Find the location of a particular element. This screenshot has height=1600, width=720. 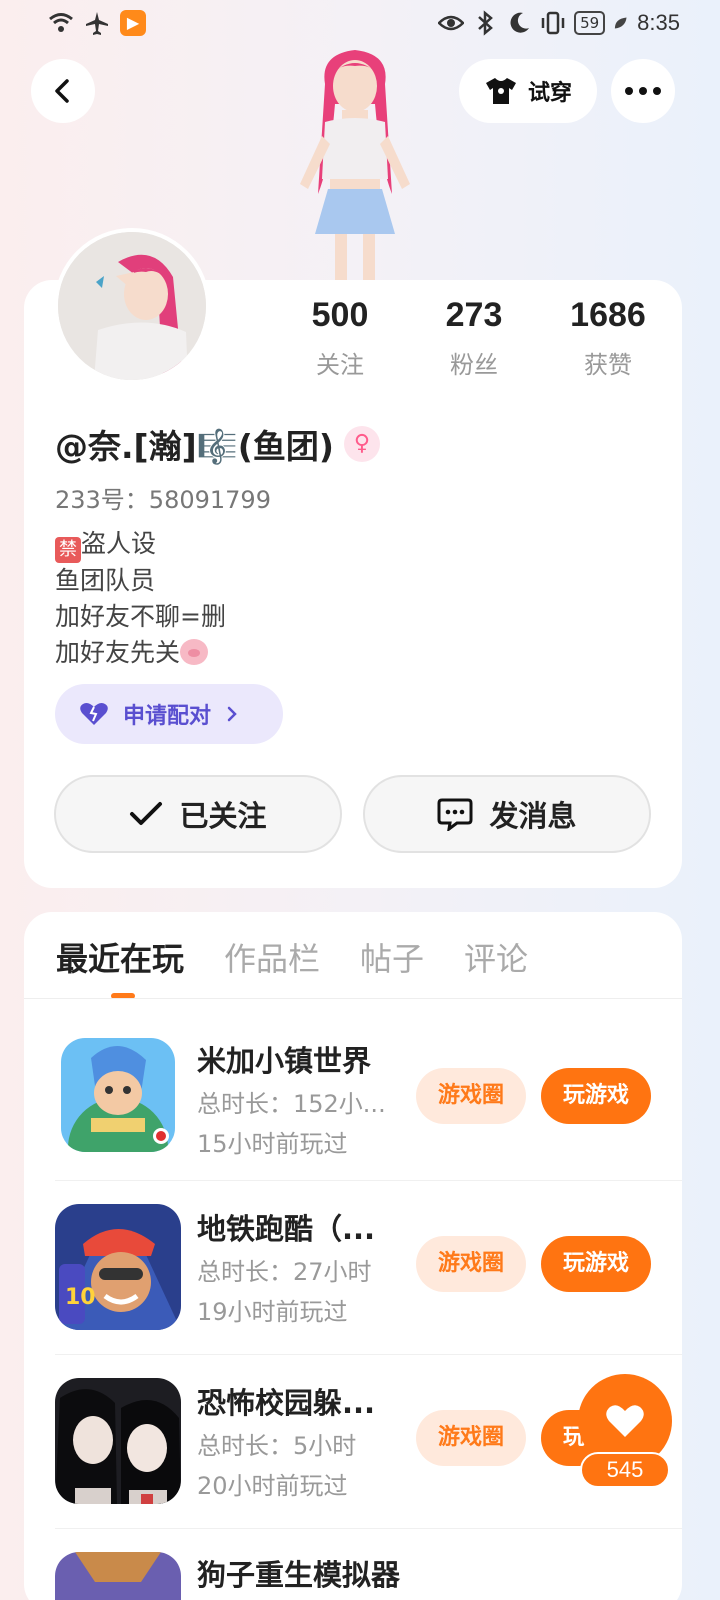

tab-works: 作品栏 is located at coordinates (272, 957).